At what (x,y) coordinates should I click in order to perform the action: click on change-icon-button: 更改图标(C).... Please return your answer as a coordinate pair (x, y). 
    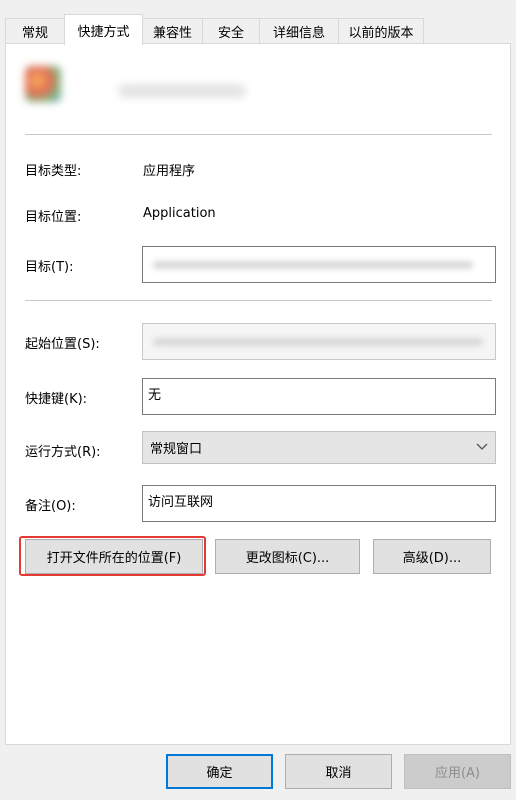
    Looking at the image, I should click on (287, 556).